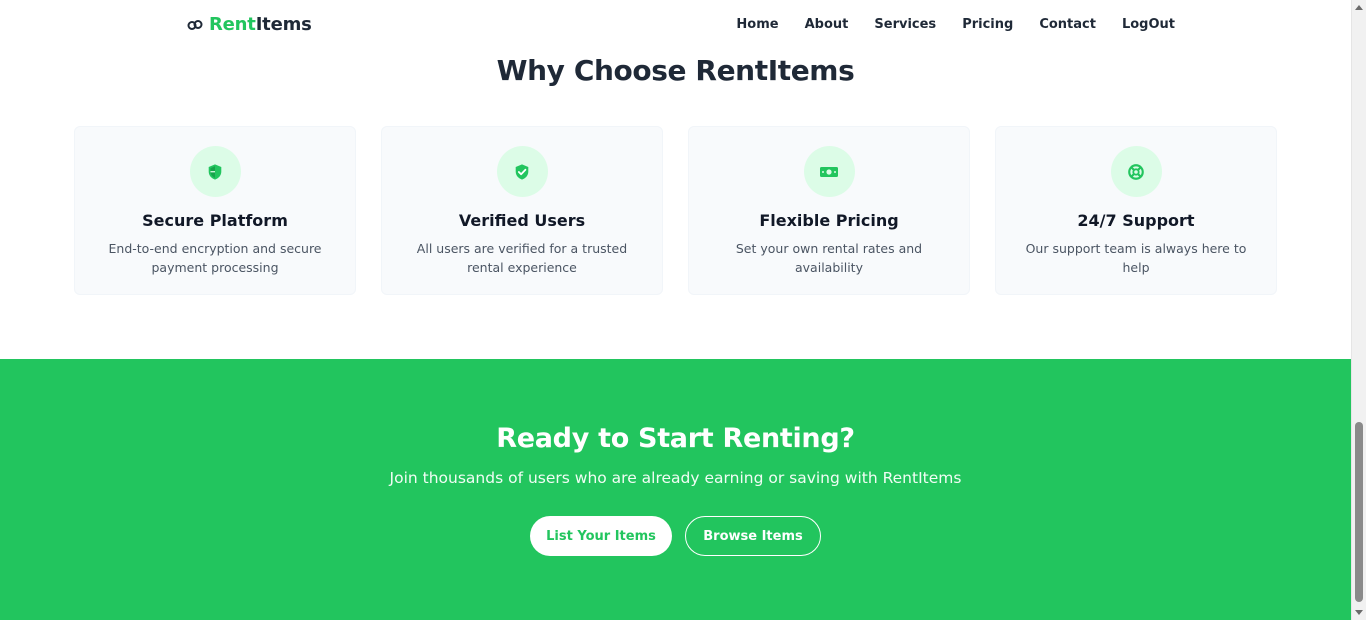 The width and height of the screenshot is (1366, 620). Describe the element at coordinates (675, 536) in the screenshot. I see `cta-buttons: List Your Items Browse Items` at that location.